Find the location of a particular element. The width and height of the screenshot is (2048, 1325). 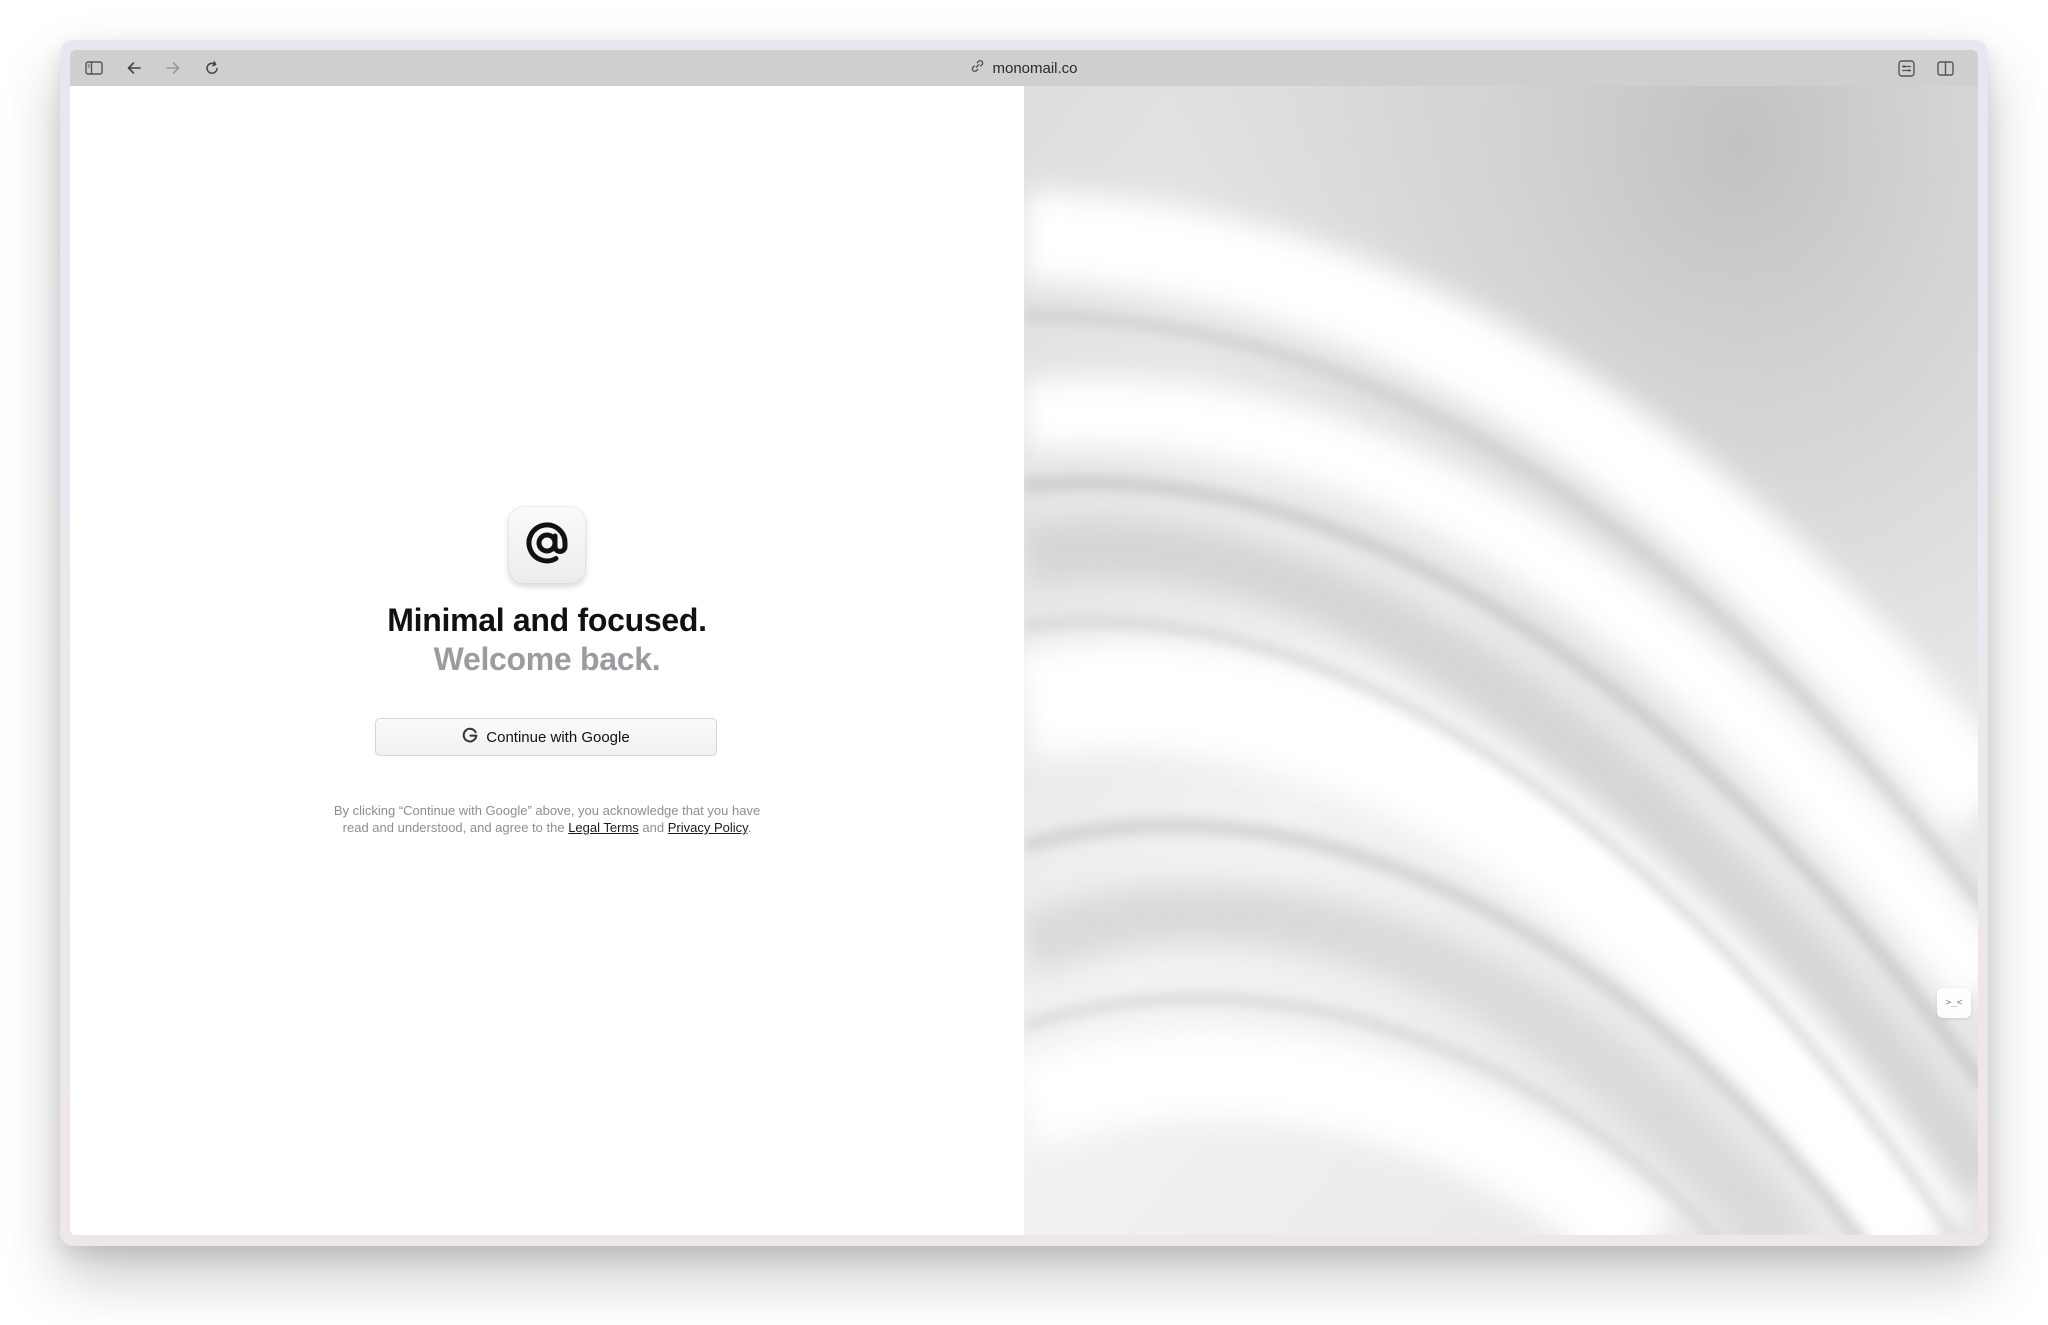

arrow-right-icon is located at coordinates (173, 68).